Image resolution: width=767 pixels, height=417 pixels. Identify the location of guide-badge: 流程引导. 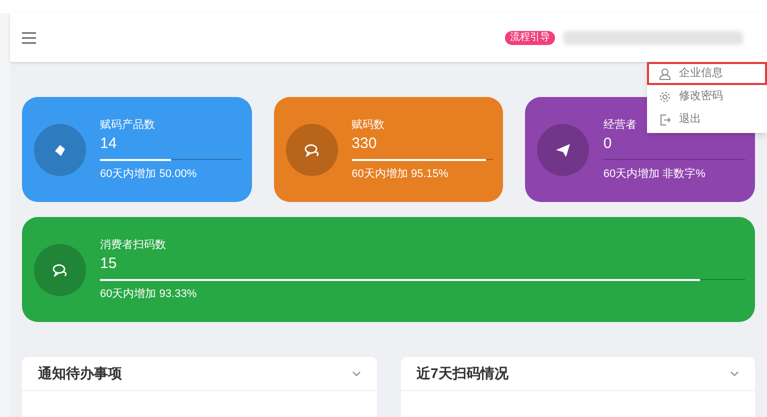
(530, 37).